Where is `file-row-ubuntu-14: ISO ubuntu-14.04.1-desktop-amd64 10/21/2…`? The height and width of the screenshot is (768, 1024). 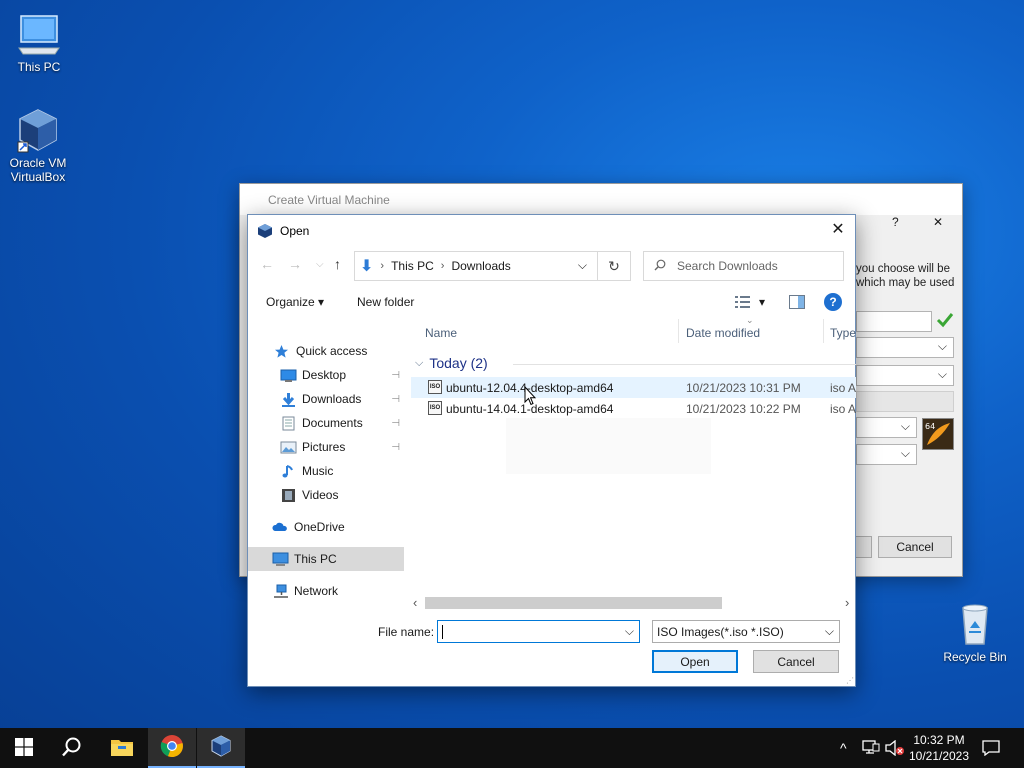 file-row-ubuntu-14: ISO ubuntu-14.04.1-desktop-amd64 10/21/2… is located at coordinates (633, 408).